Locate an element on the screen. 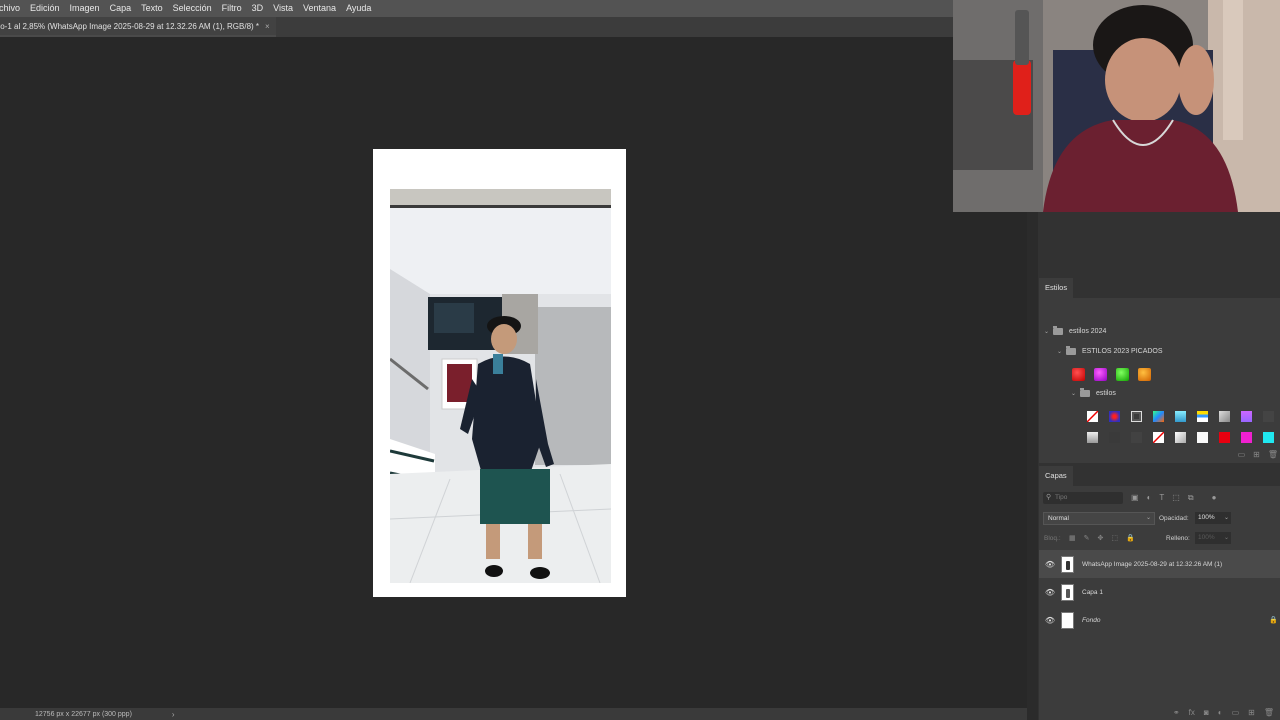  menu-edicion: Edición is located at coordinates (45, 8).